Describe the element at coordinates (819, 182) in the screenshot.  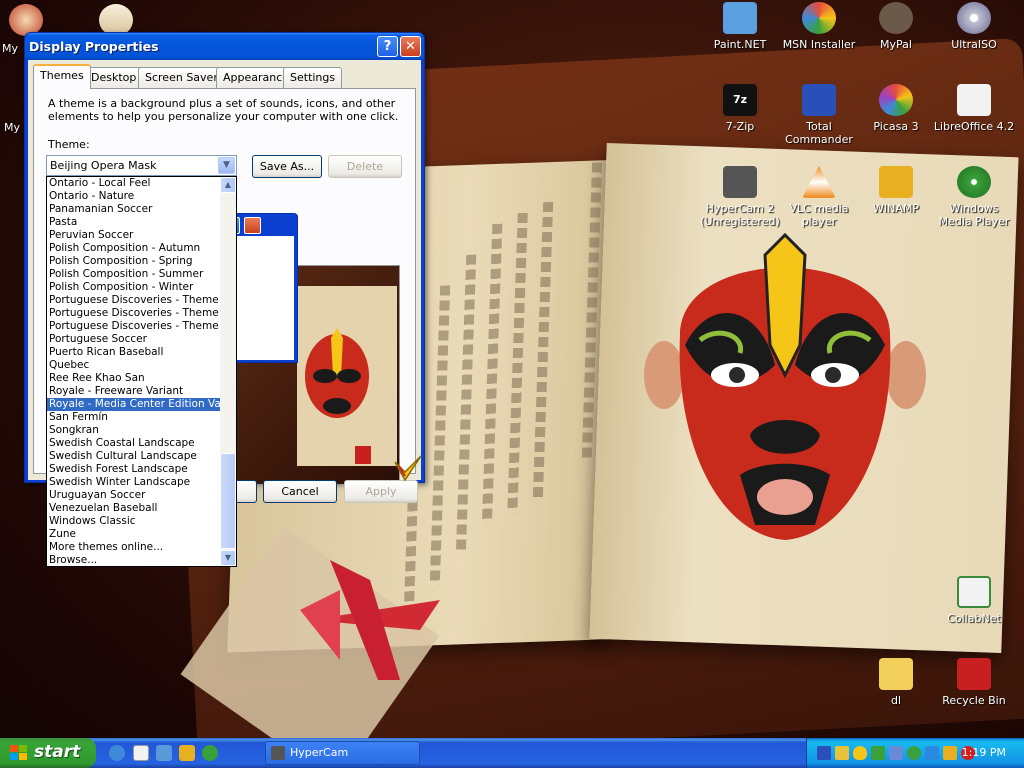
I see `traffic-cone-icon` at that location.